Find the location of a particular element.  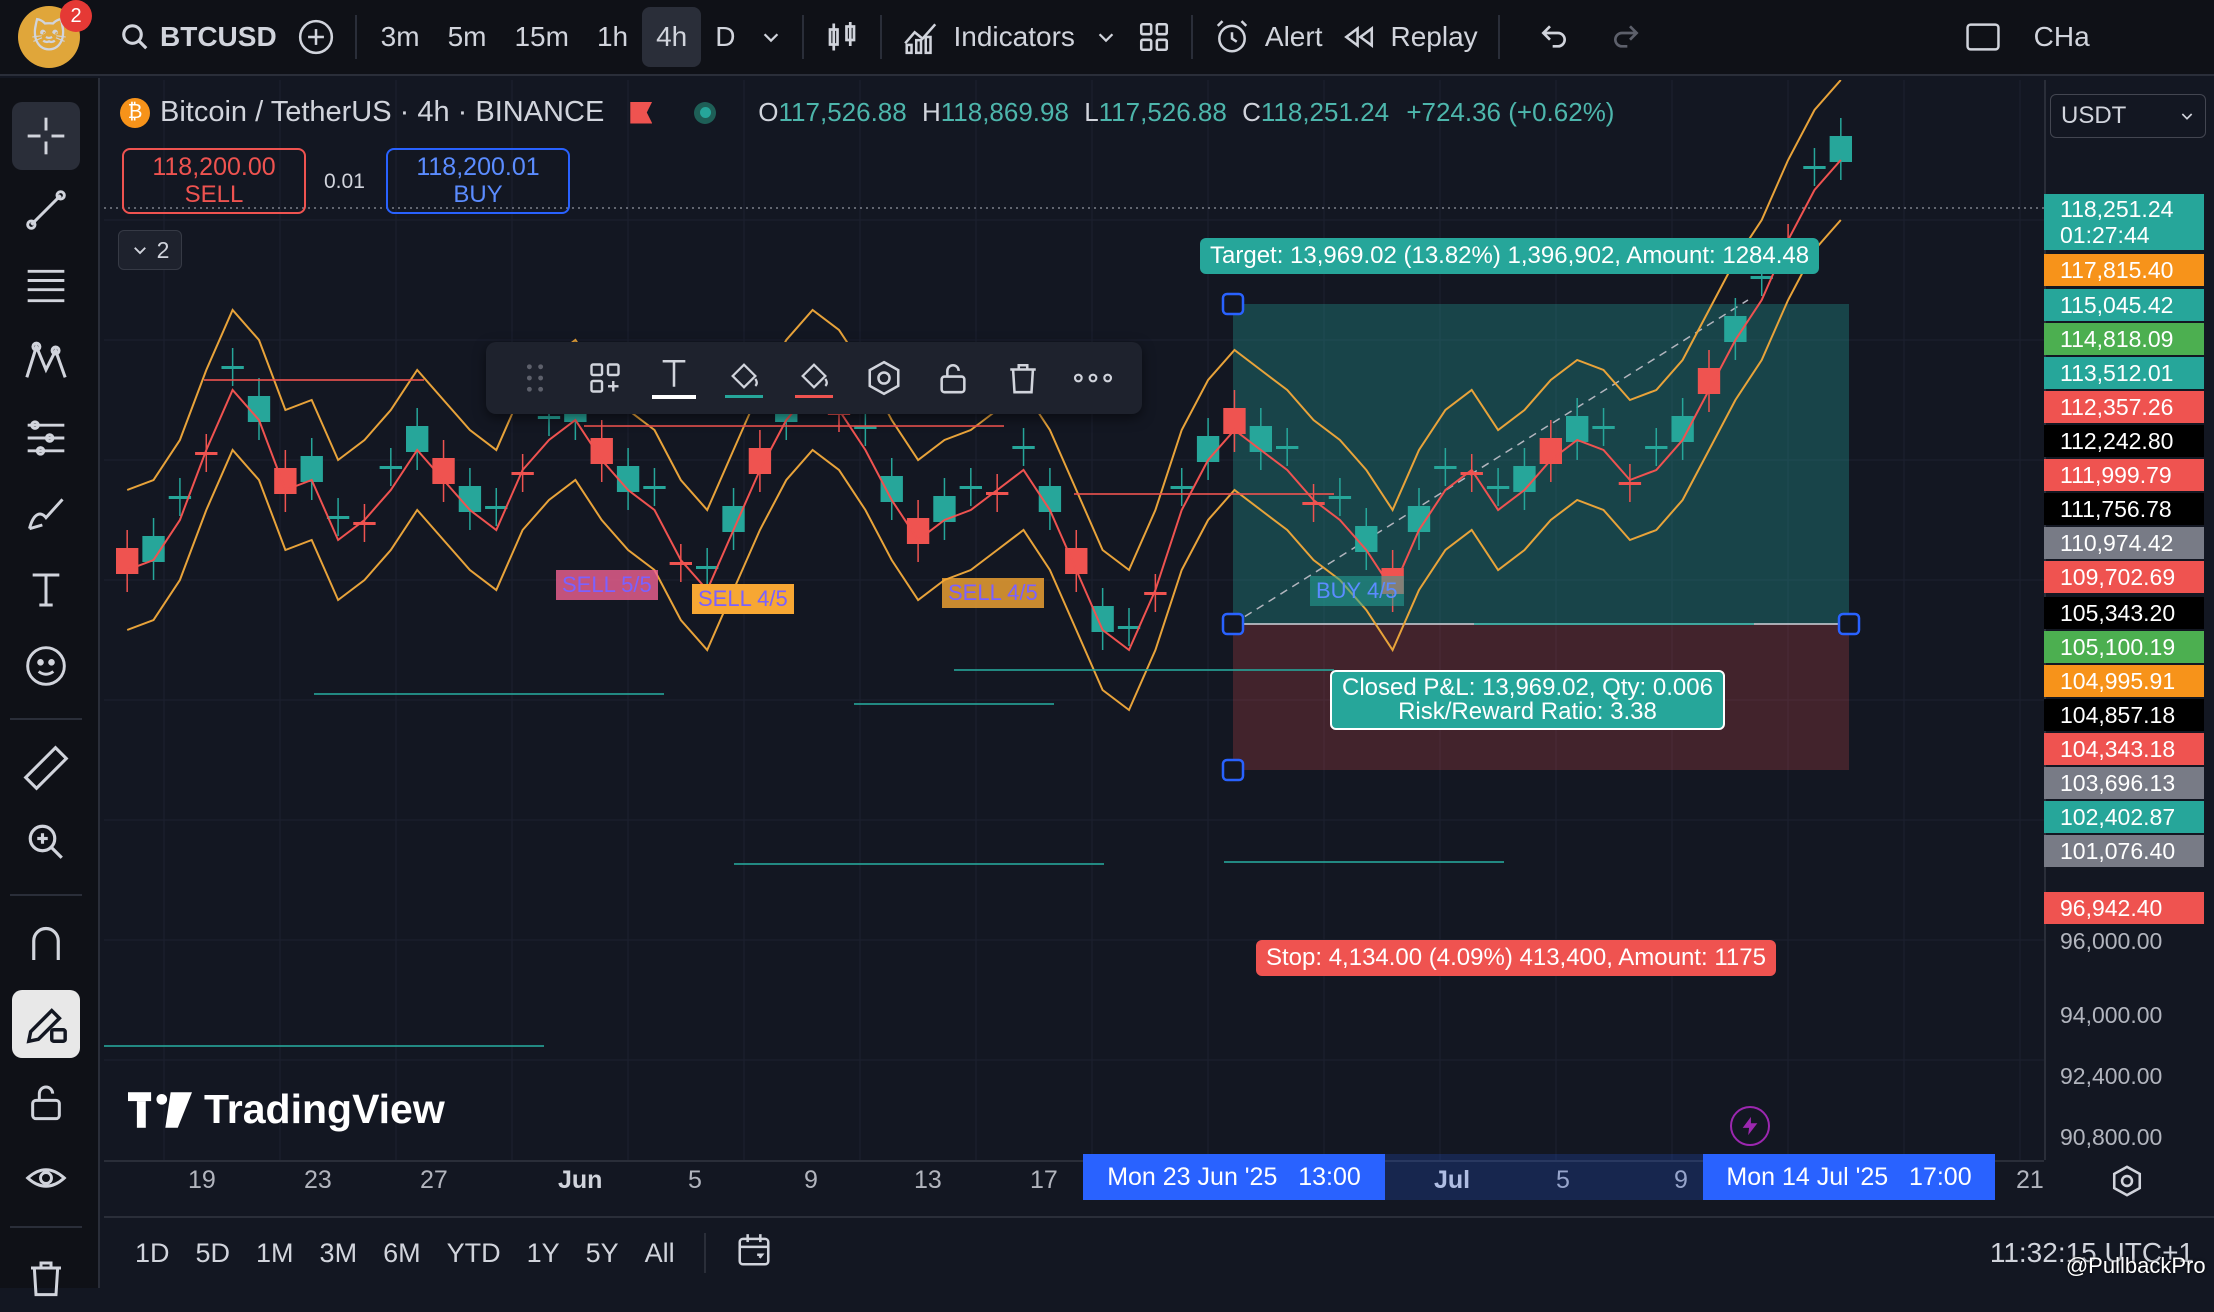

brush-icon is located at coordinates (46, 514).